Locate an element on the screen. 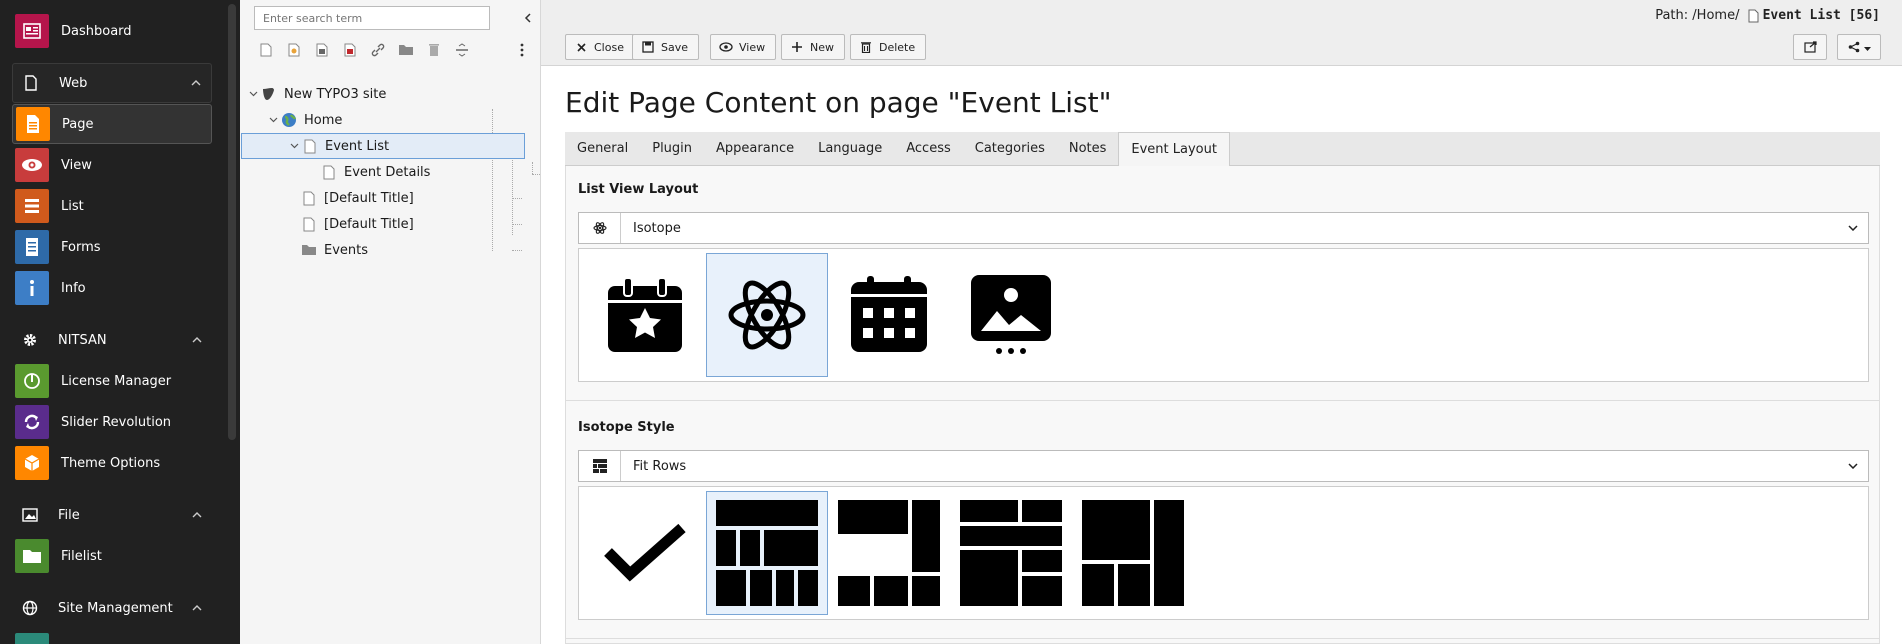 This screenshot has height=644, width=1902. tab-notes: Notes is located at coordinates (1088, 148).